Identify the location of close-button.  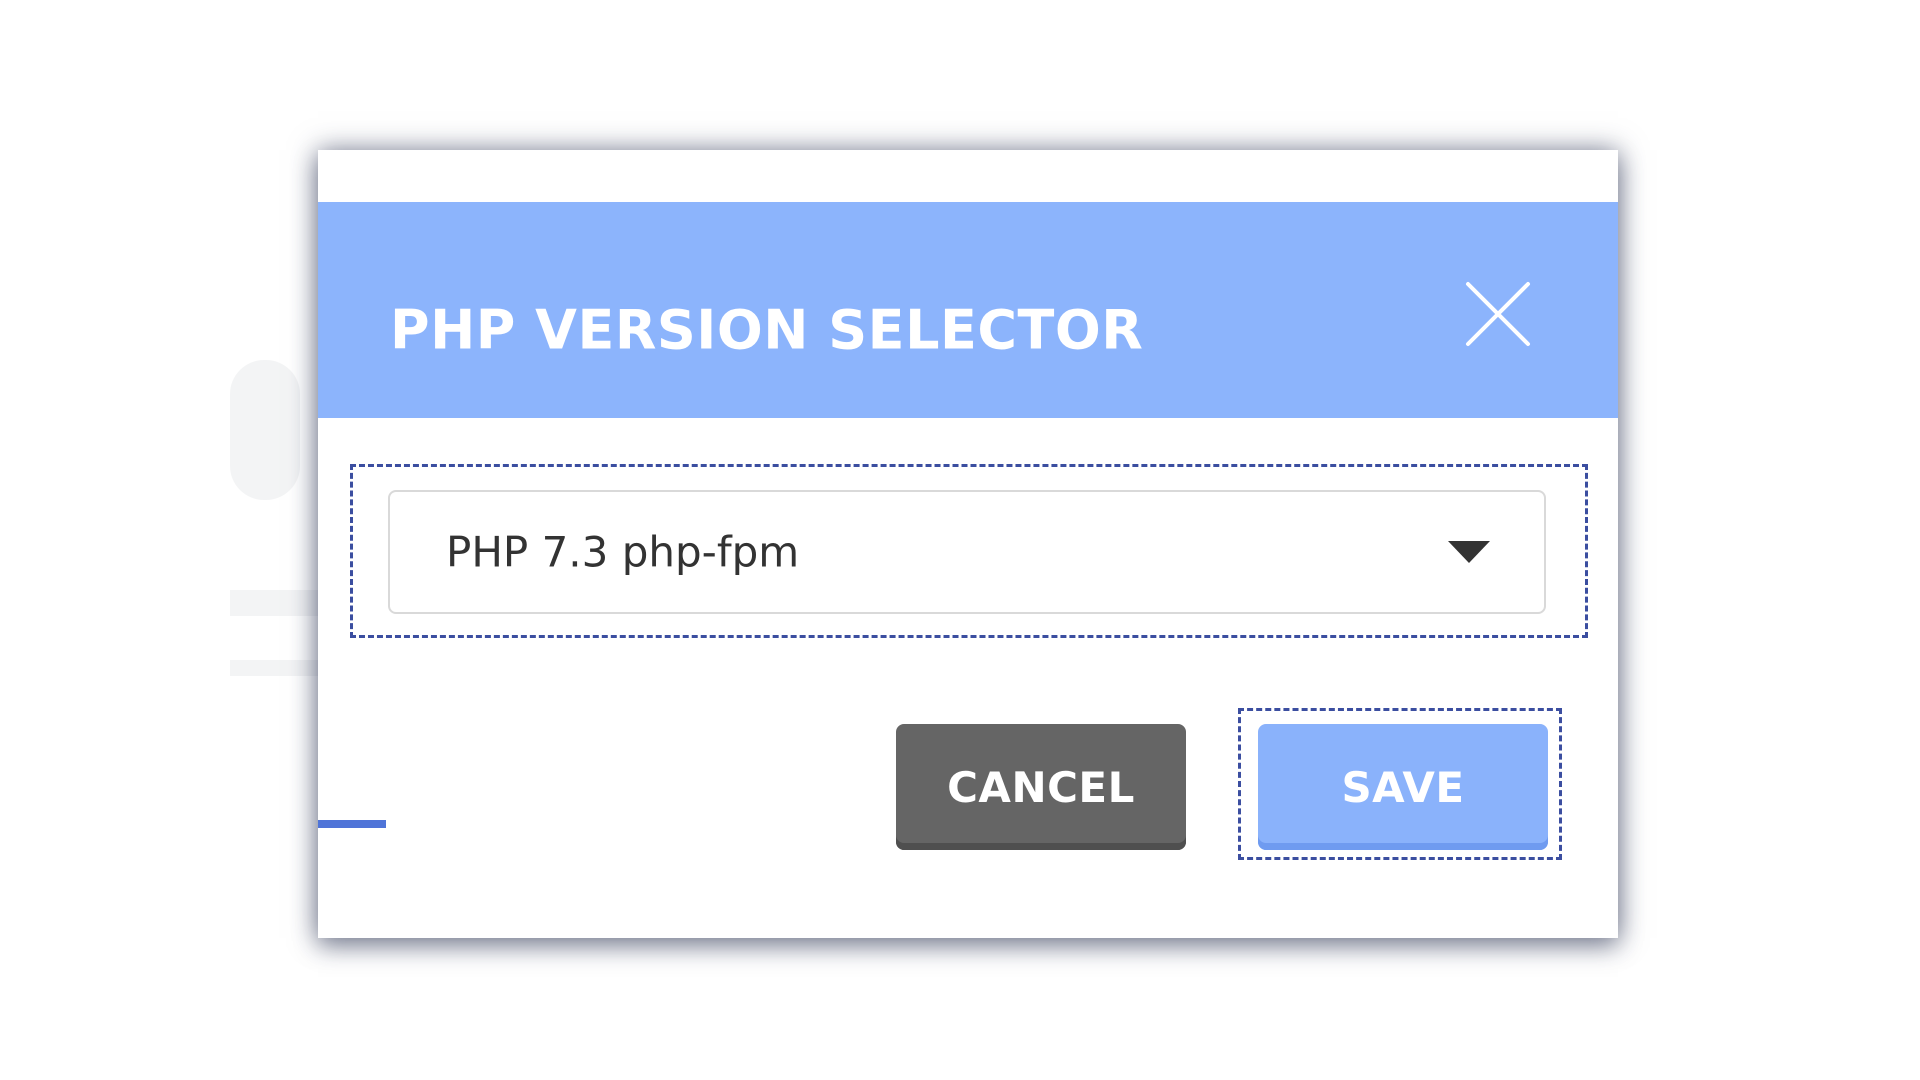
(1498, 314).